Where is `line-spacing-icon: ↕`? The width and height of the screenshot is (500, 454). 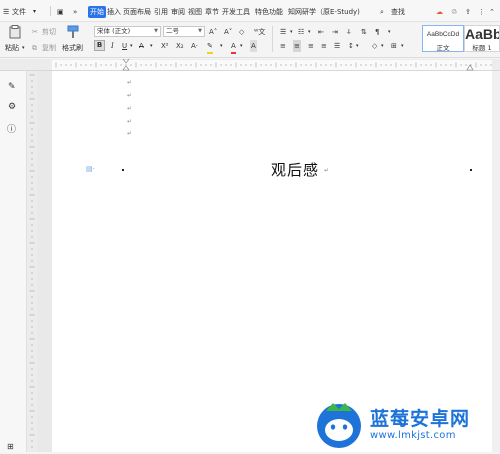 line-spacing-icon: ↕ is located at coordinates (351, 46).